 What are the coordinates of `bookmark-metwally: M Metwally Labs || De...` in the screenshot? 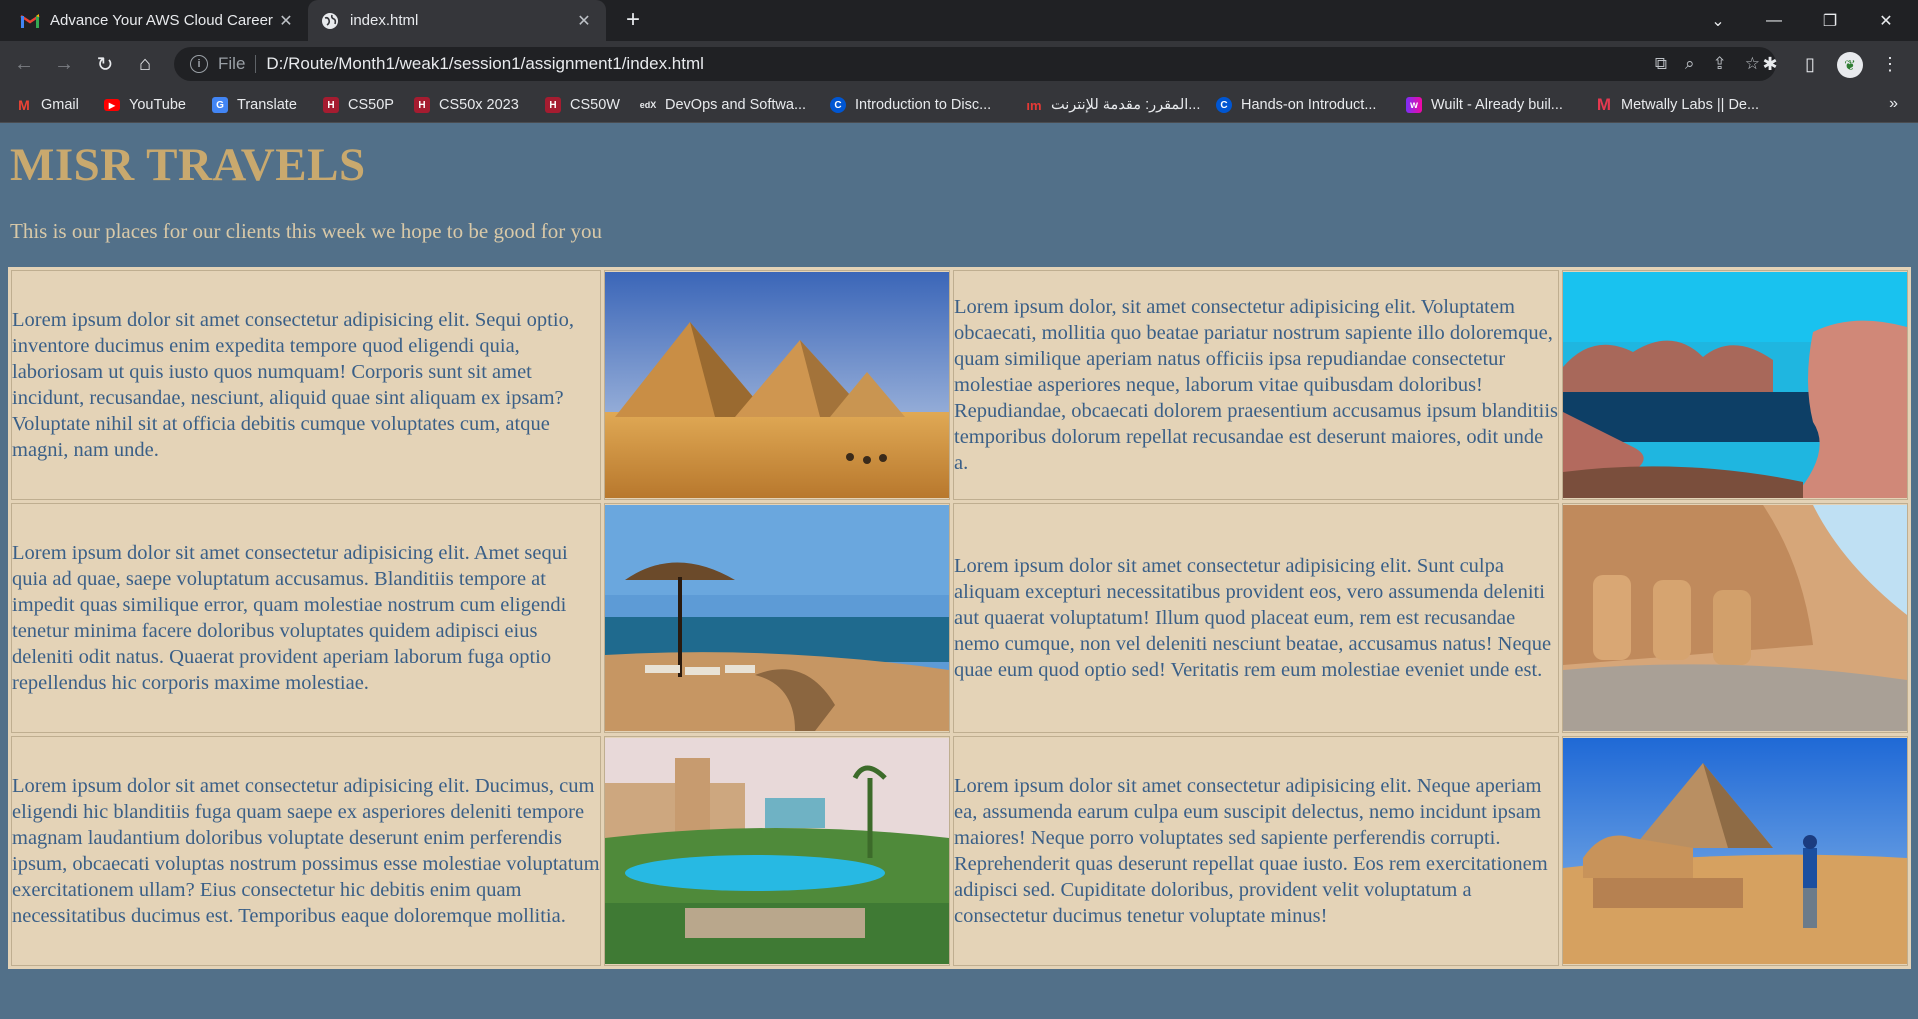 It's located at (1677, 105).